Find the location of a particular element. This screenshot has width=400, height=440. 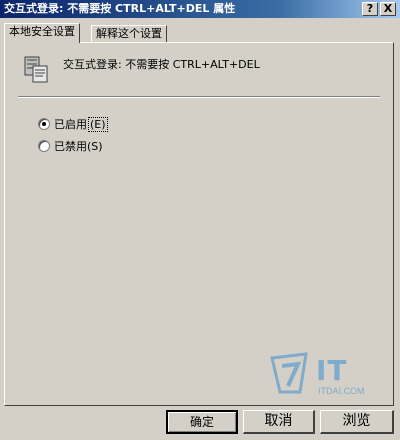

watermark-brand: IT is located at coordinates (332, 370).